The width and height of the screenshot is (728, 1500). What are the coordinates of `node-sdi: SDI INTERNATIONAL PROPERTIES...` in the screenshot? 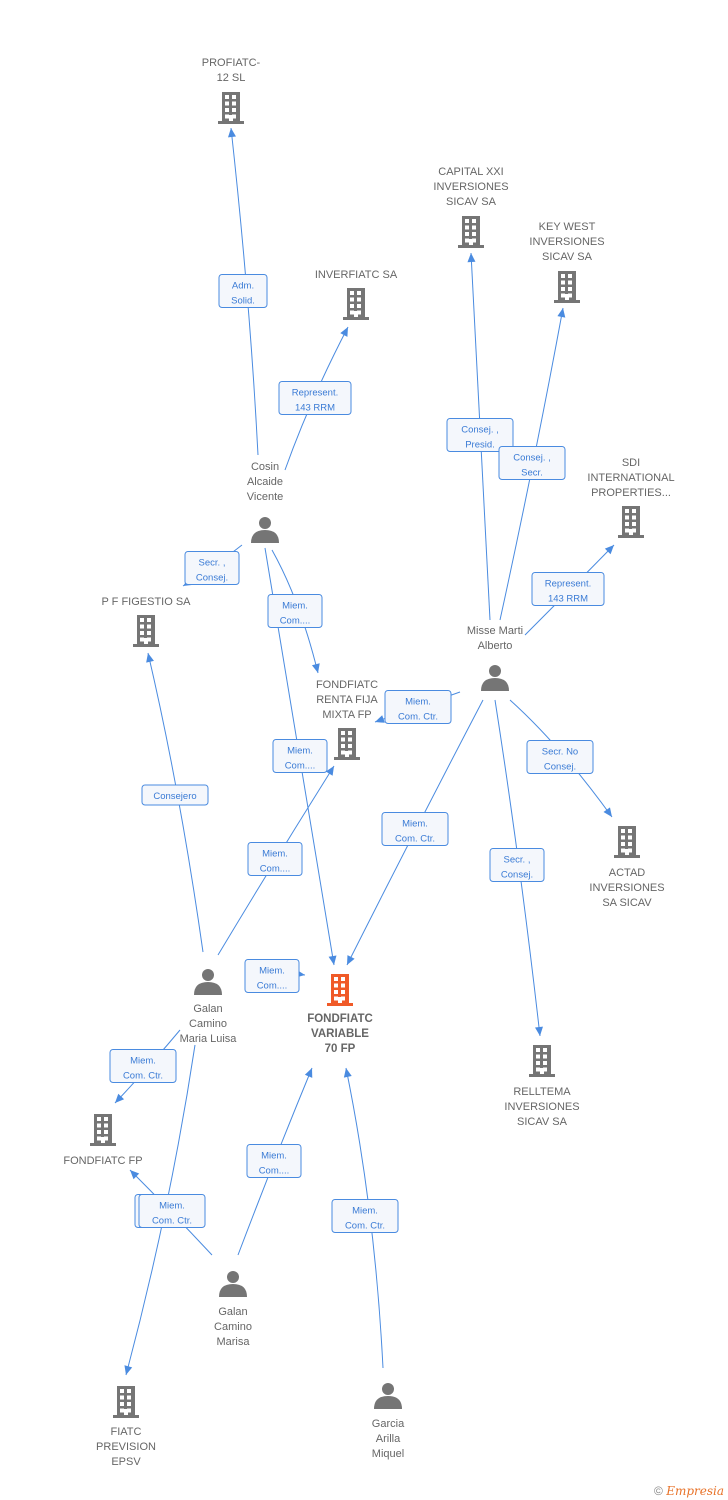 It's located at (631, 497).